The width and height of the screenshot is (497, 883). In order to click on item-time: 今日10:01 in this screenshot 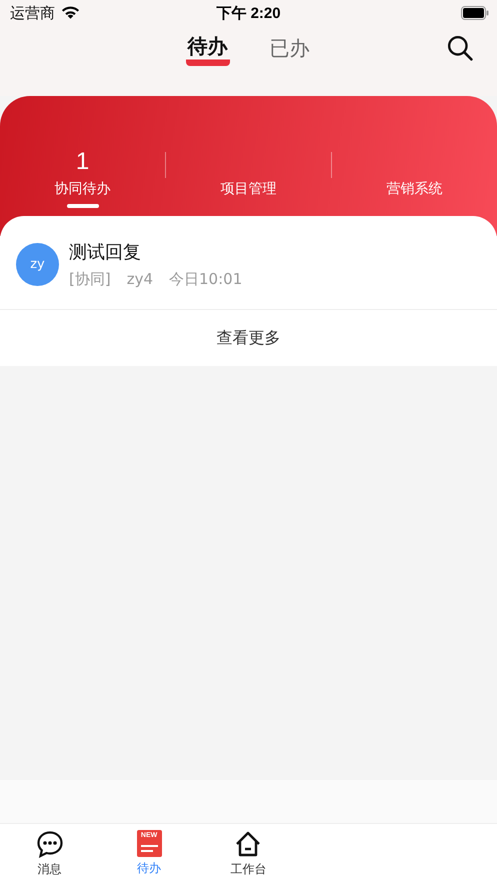, I will do `click(205, 279)`.